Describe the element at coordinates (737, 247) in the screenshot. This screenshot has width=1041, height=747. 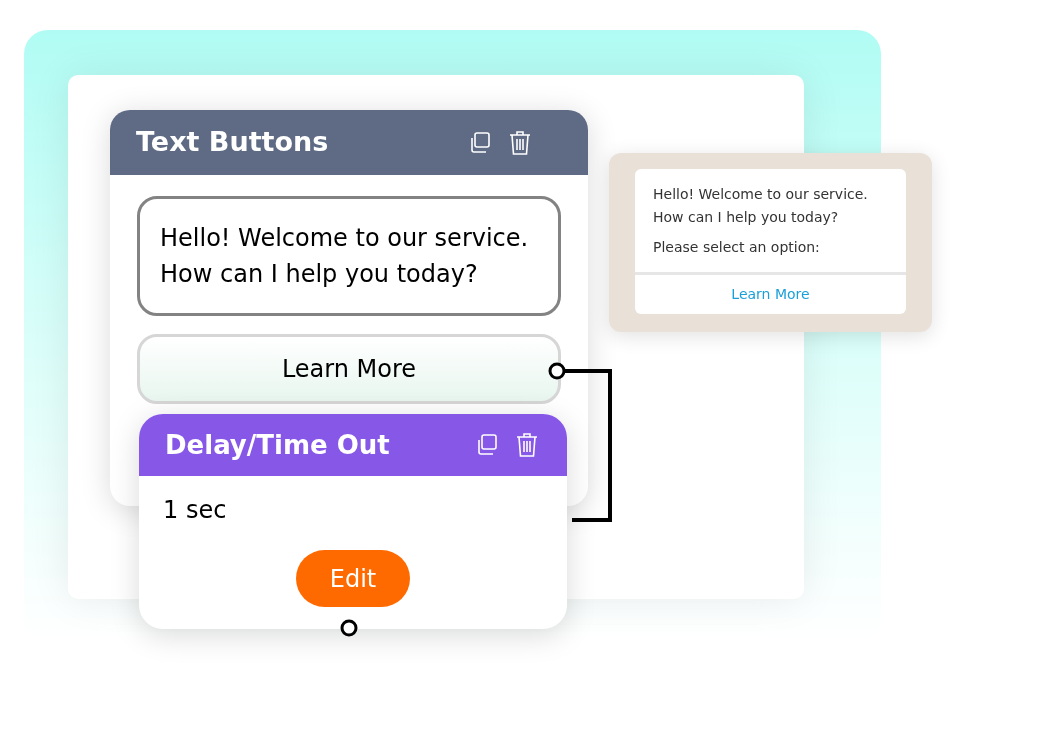
I see `chat-prompt: Please select an option:` at that location.